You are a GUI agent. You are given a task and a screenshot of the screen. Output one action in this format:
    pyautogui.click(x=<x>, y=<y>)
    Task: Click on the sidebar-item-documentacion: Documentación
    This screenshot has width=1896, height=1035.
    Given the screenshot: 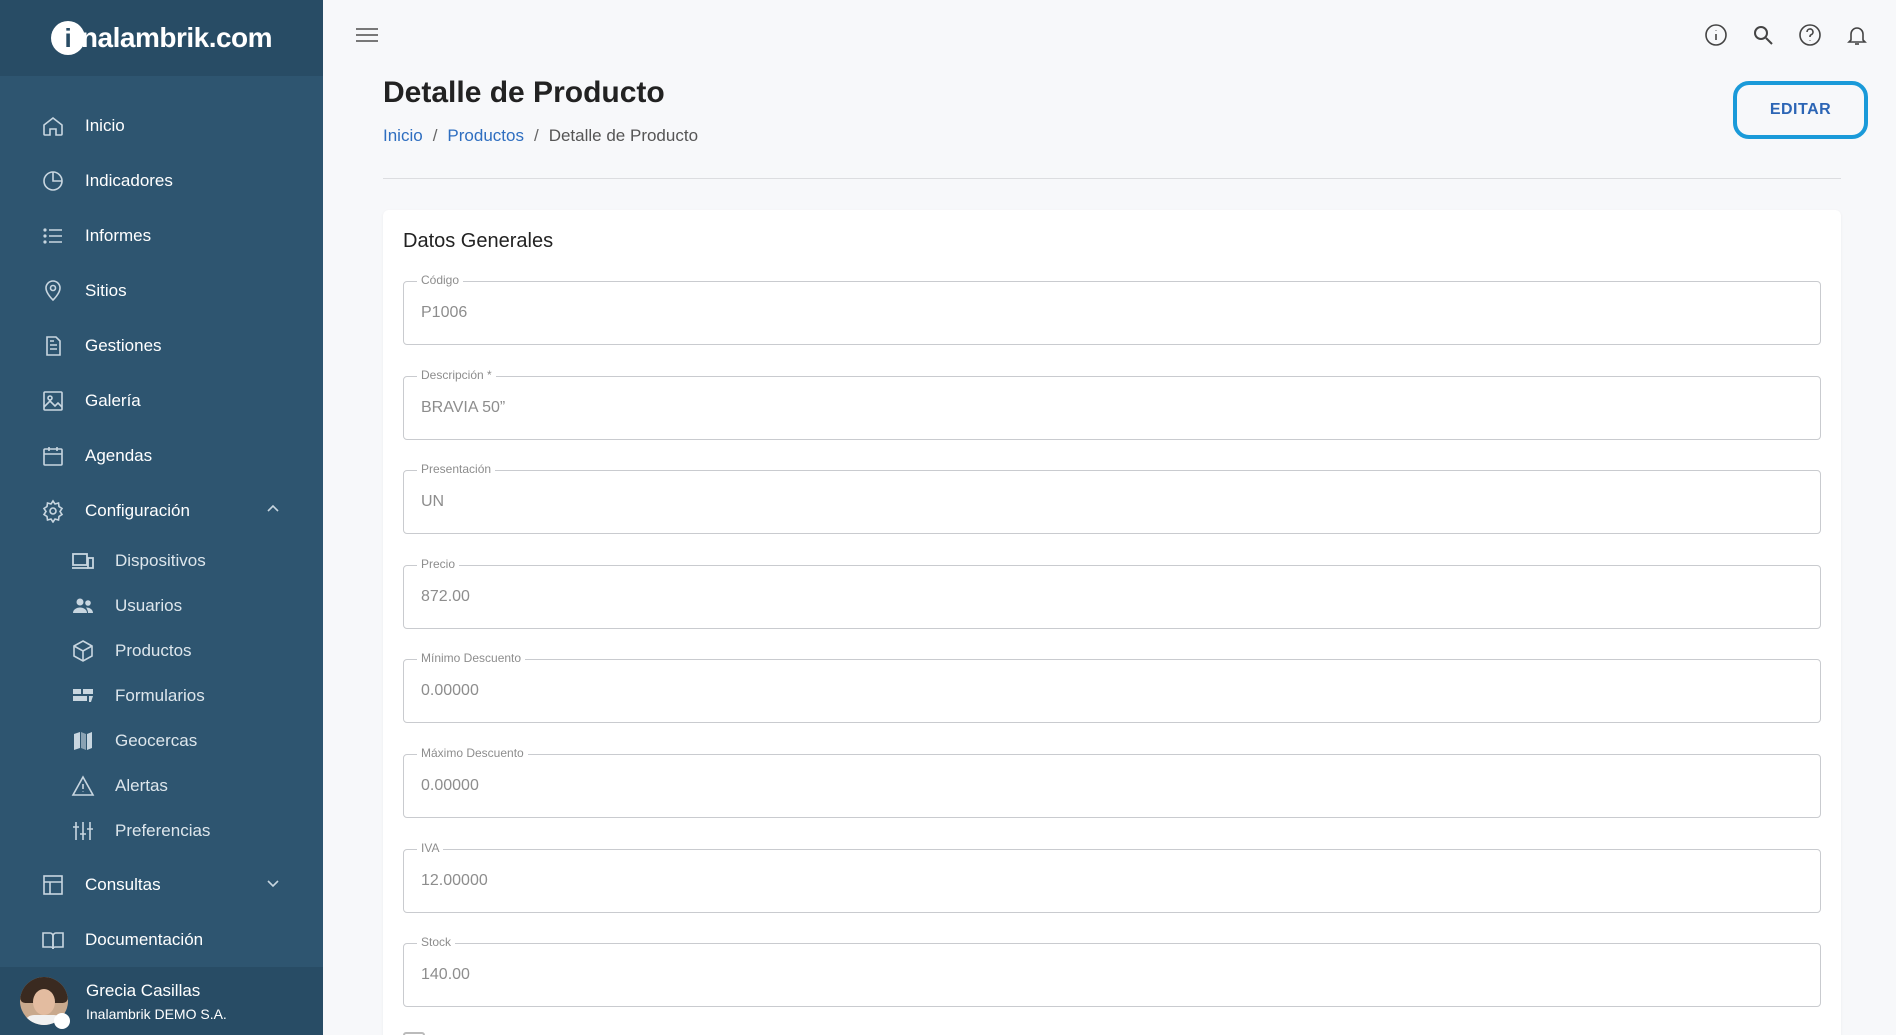 What is the action you would take?
    pyautogui.click(x=161, y=939)
    